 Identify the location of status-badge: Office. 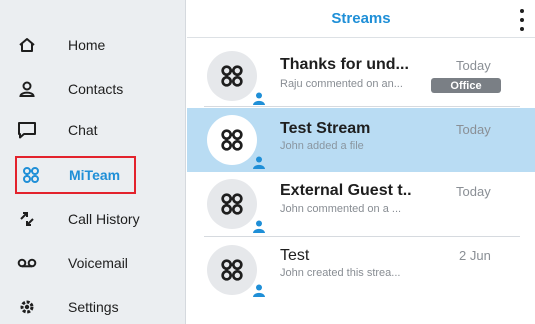
(466, 85).